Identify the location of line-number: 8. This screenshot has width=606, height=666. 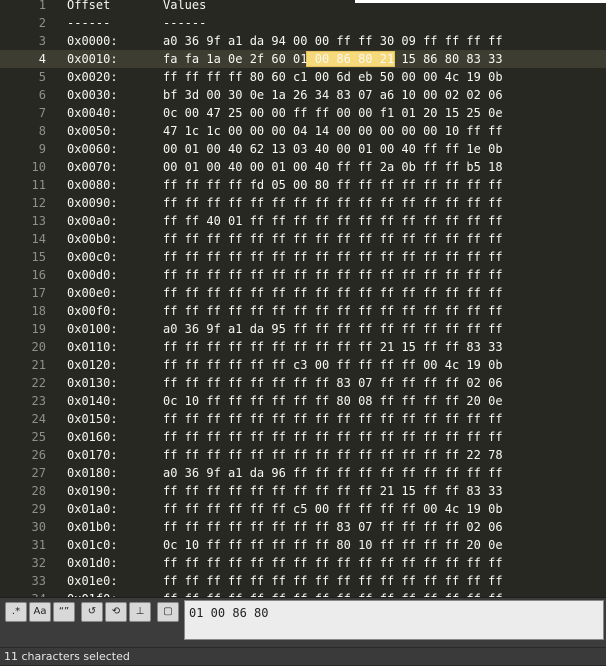
(42, 131).